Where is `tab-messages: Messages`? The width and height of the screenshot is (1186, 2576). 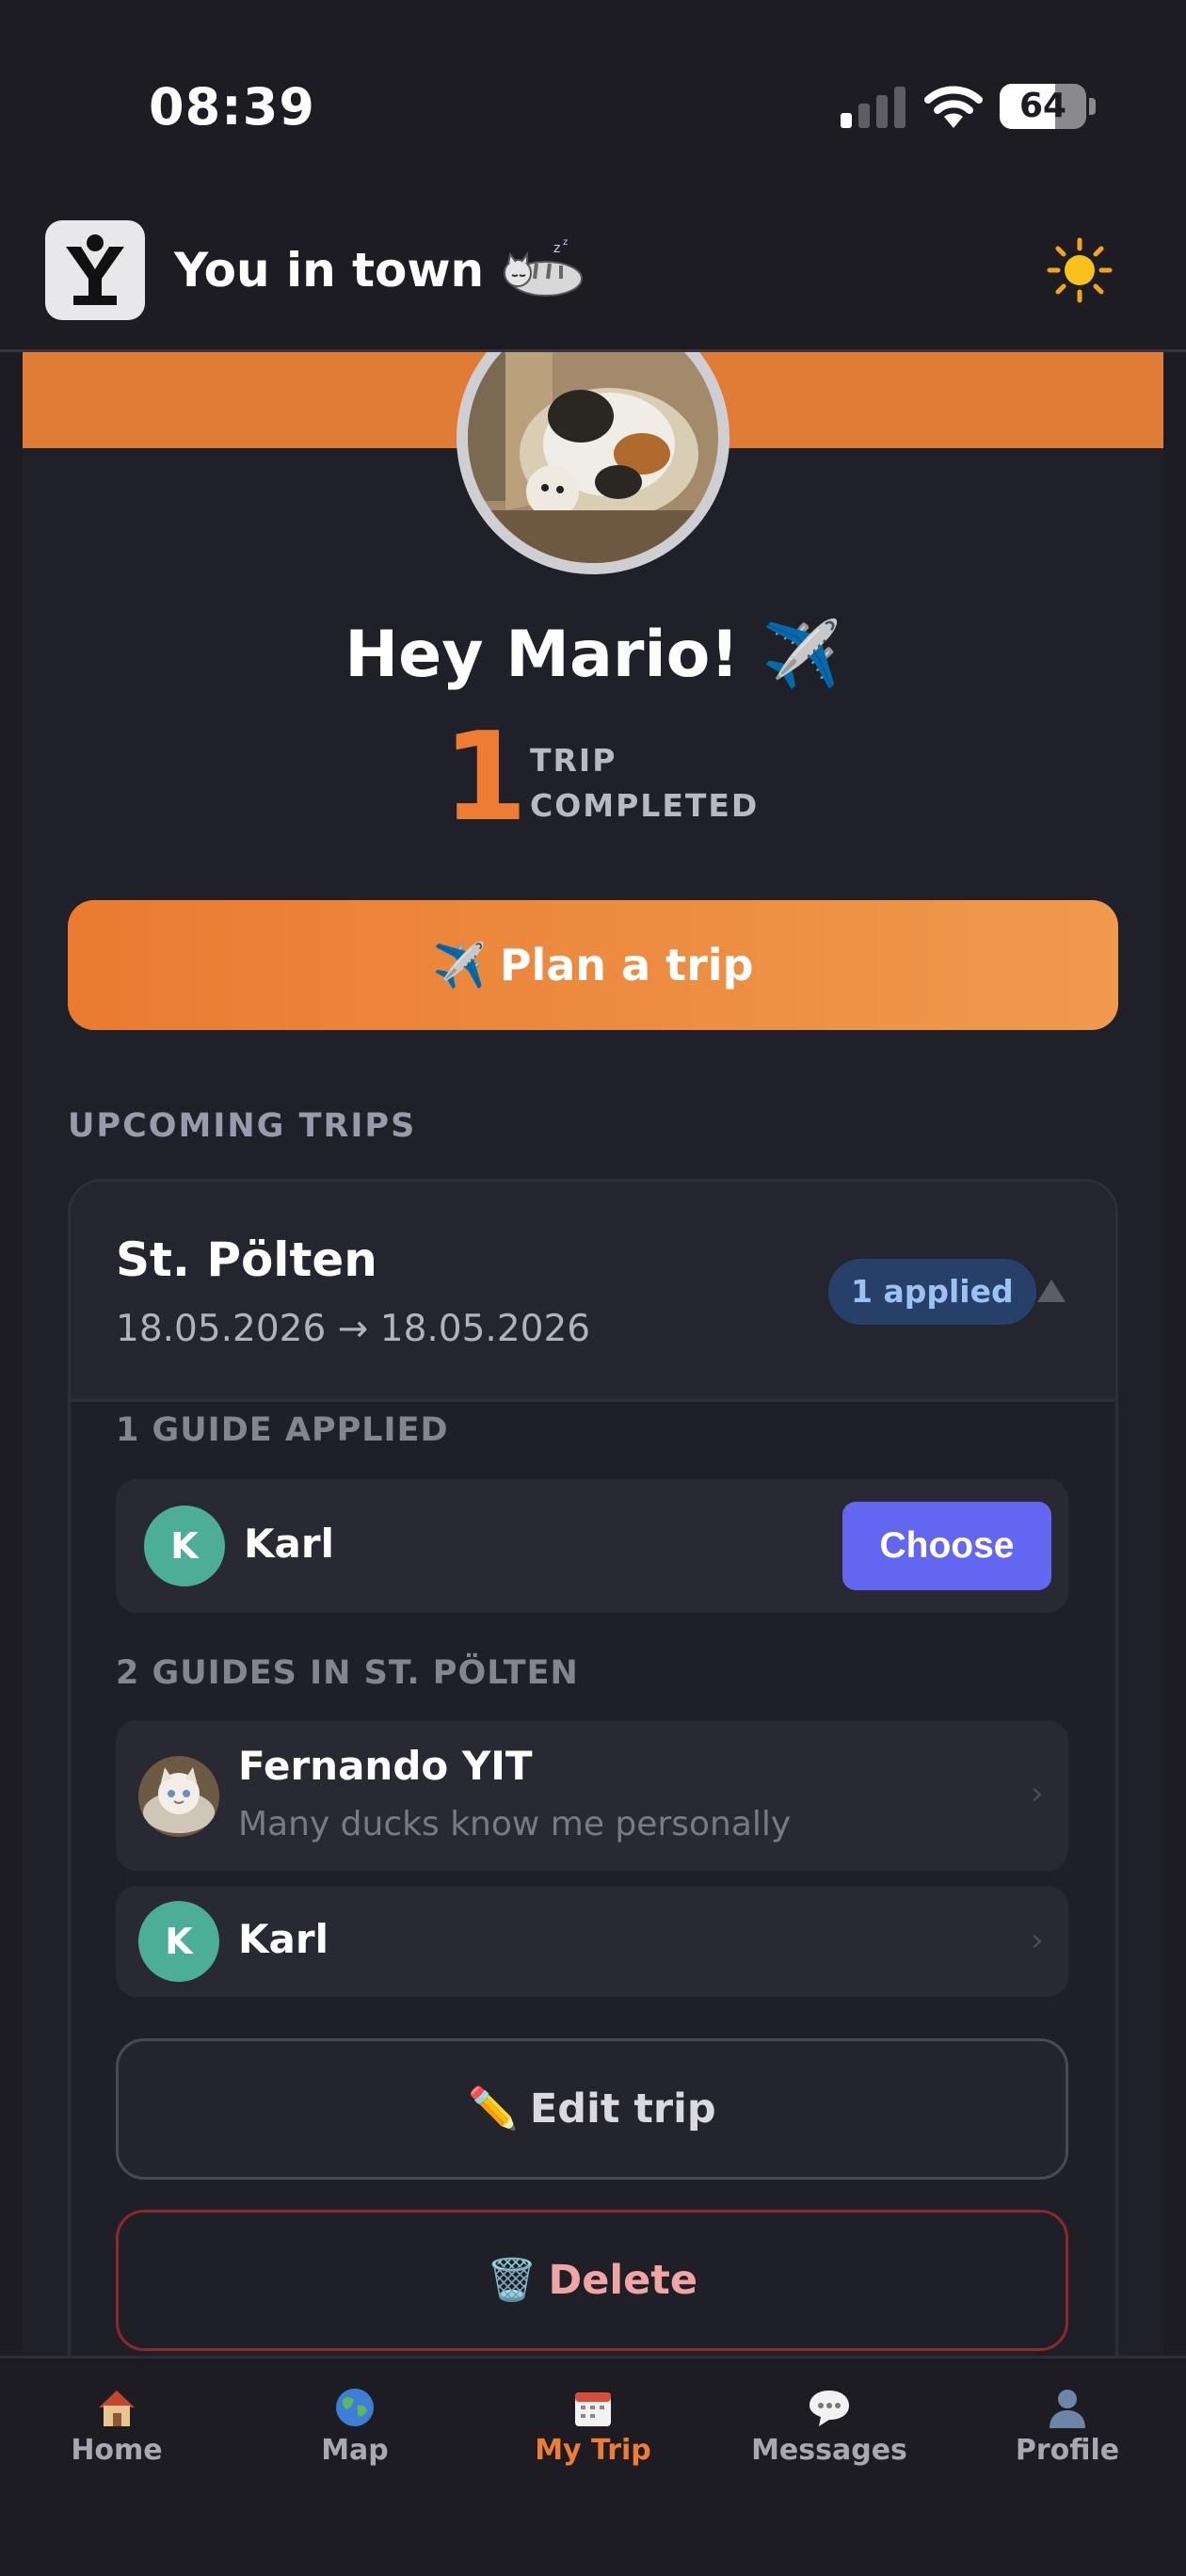
tab-messages: Messages is located at coordinates (829, 2434).